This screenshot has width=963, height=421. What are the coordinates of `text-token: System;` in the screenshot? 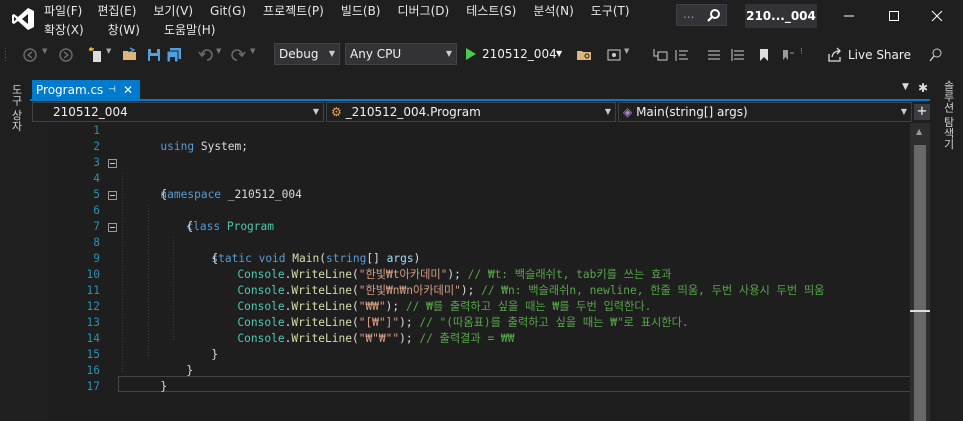 It's located at (221, 146).